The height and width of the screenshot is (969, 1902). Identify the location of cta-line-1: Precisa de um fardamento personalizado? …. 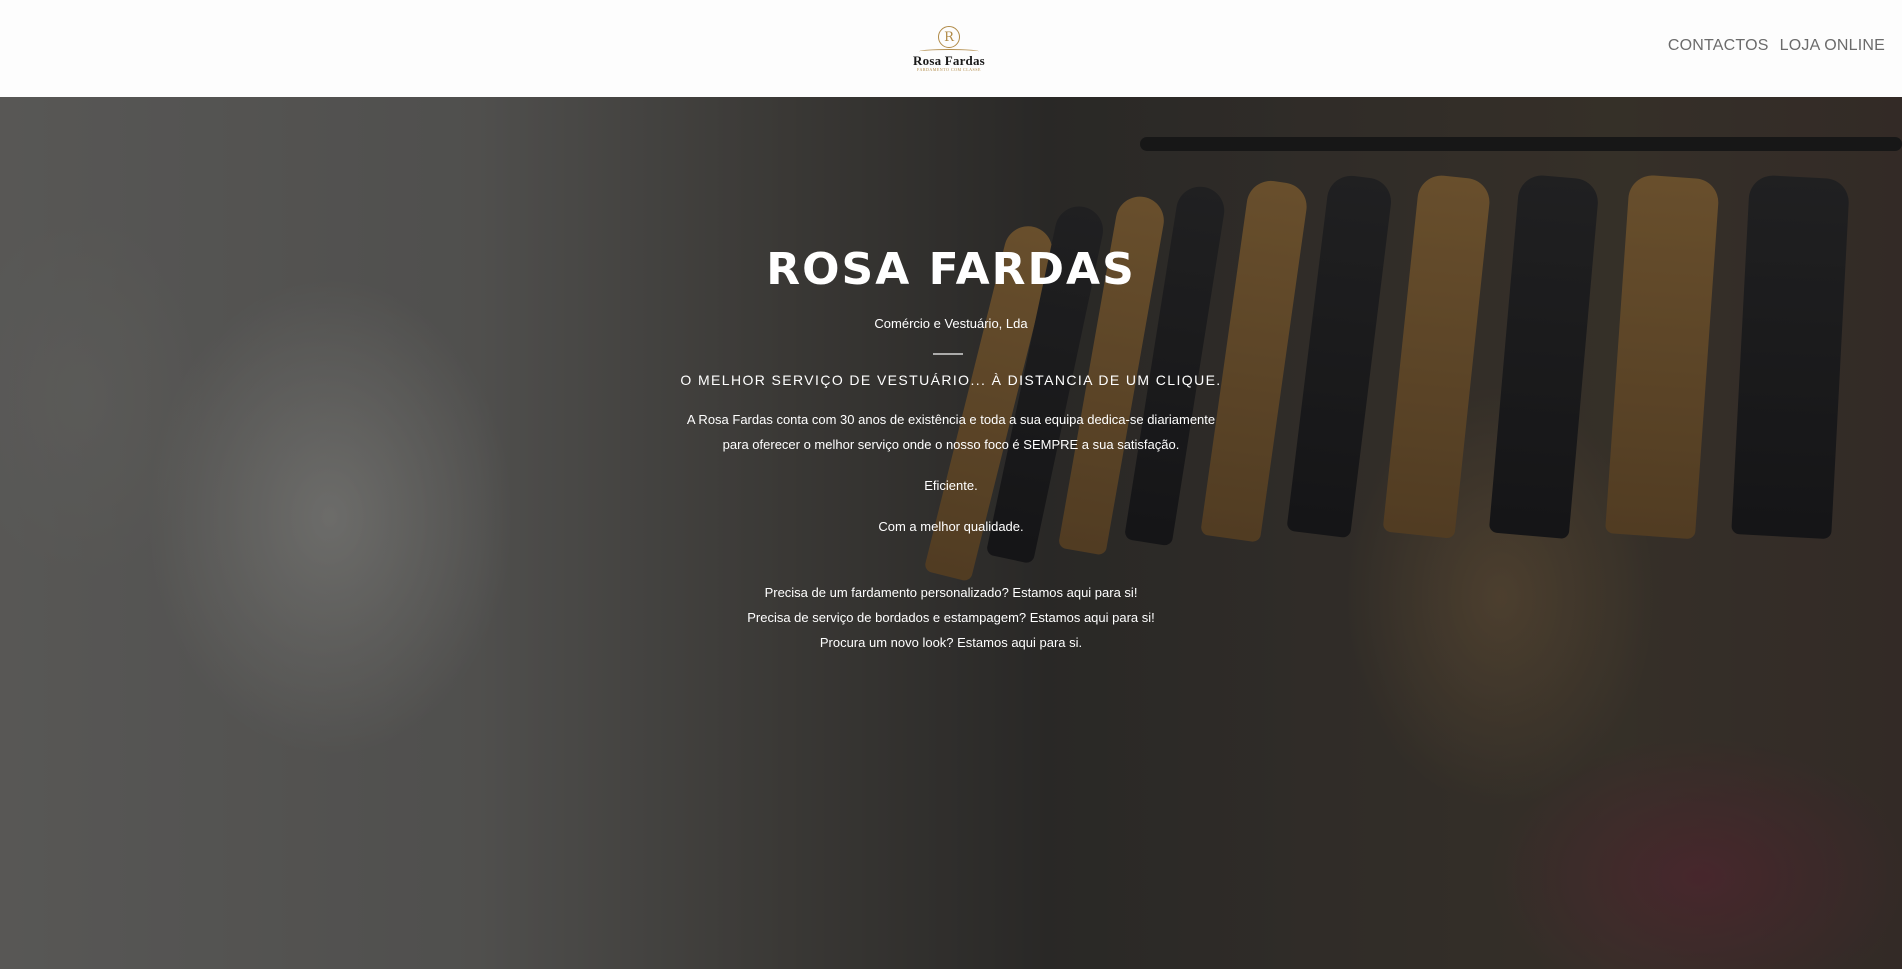
(951, 592).